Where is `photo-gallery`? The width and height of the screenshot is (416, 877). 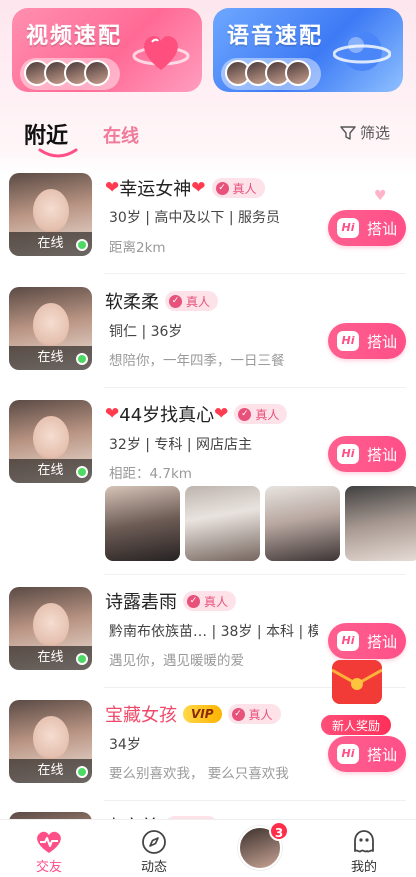 photo-gallery is located at coordinates (260, 523).